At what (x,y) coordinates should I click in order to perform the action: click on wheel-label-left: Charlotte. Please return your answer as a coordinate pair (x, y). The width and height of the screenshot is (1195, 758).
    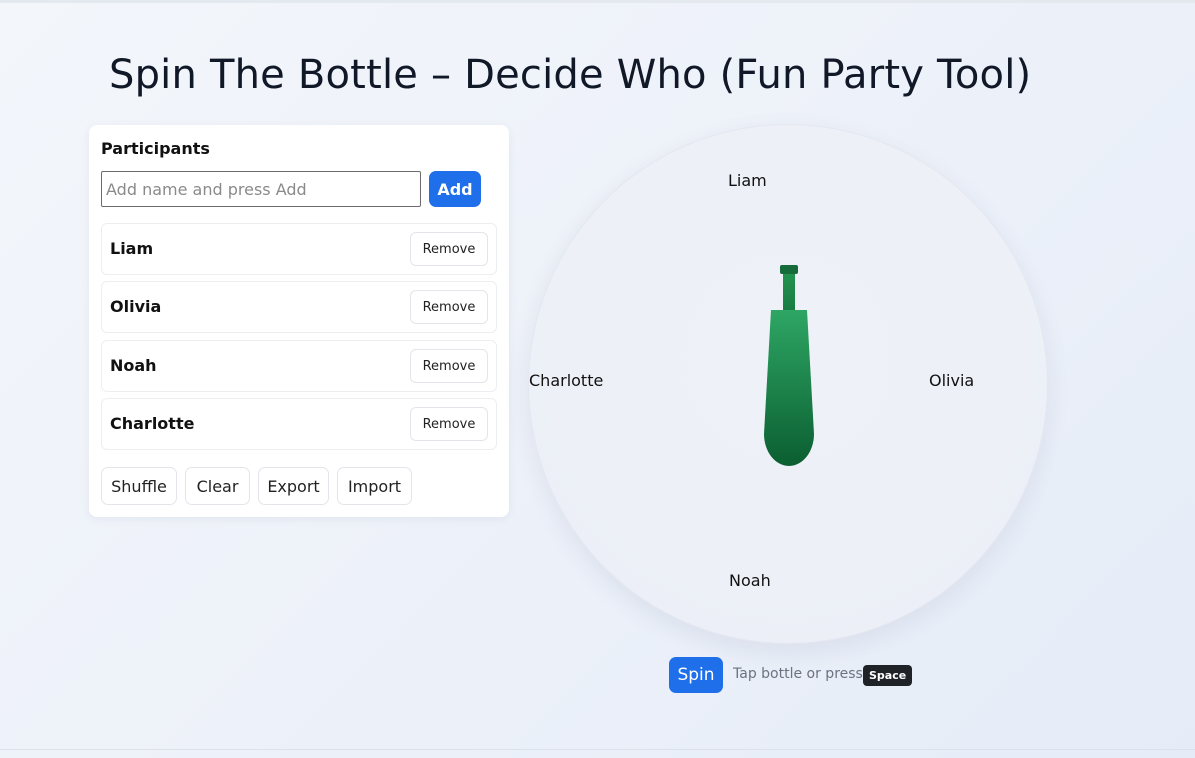
    Looking at the image, I should click on (566, 380).